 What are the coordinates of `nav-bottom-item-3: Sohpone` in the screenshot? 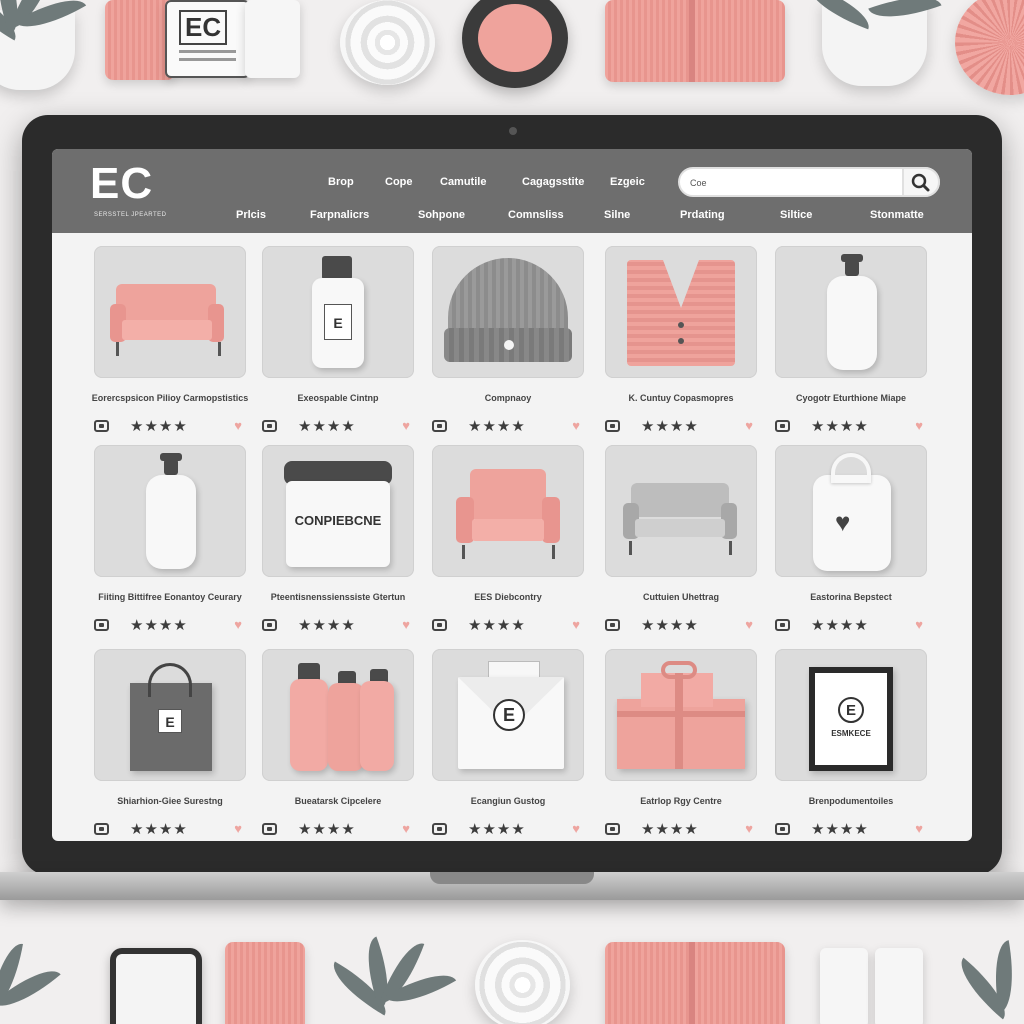 It's located at (441, 215).